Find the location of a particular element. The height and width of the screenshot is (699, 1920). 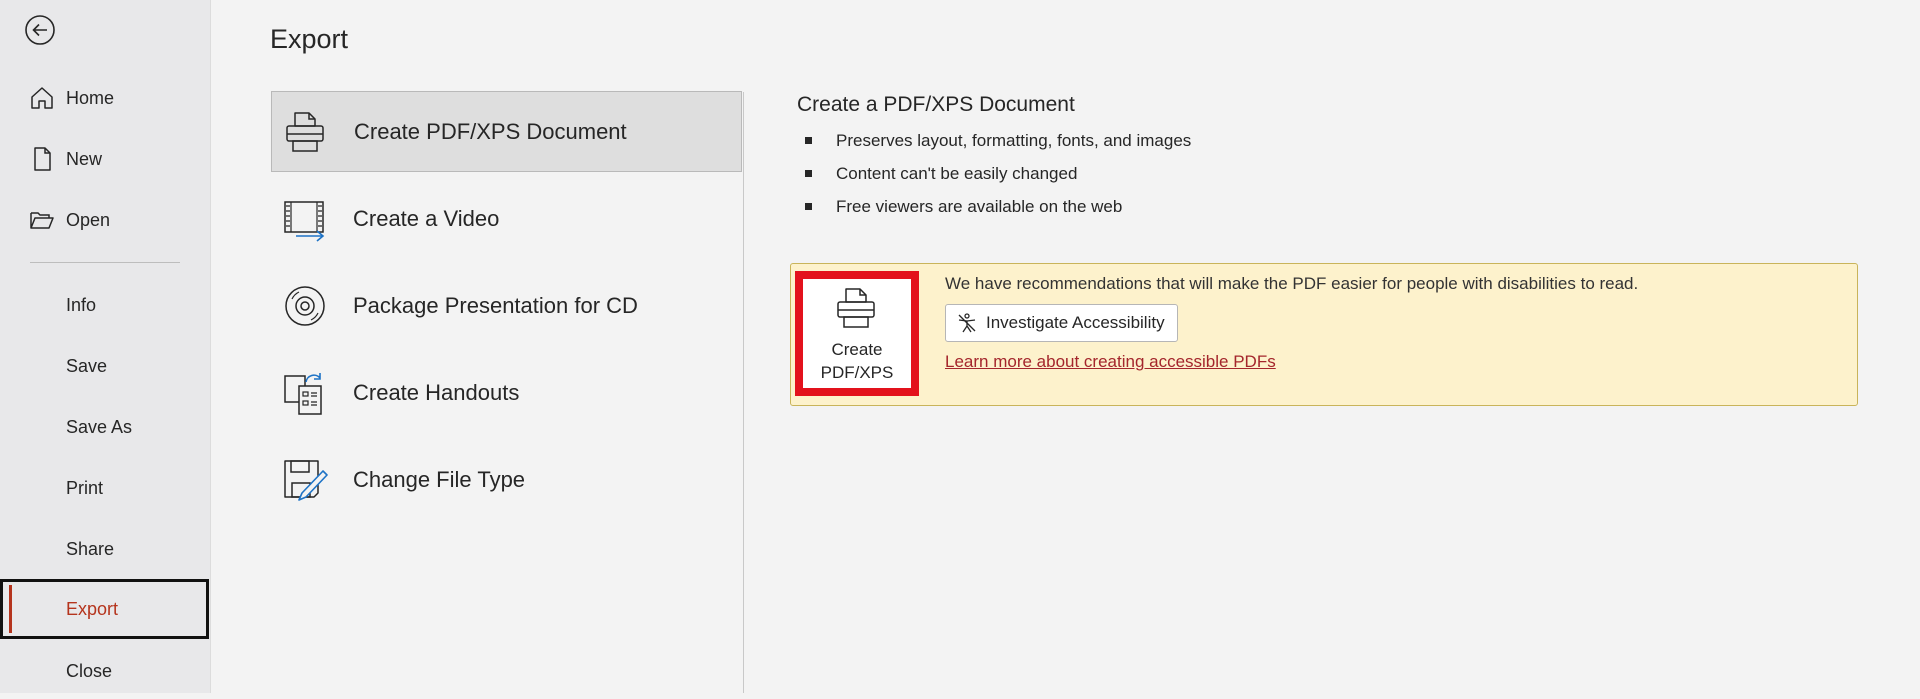

new-document-icon is located at coordinates (42, 159).